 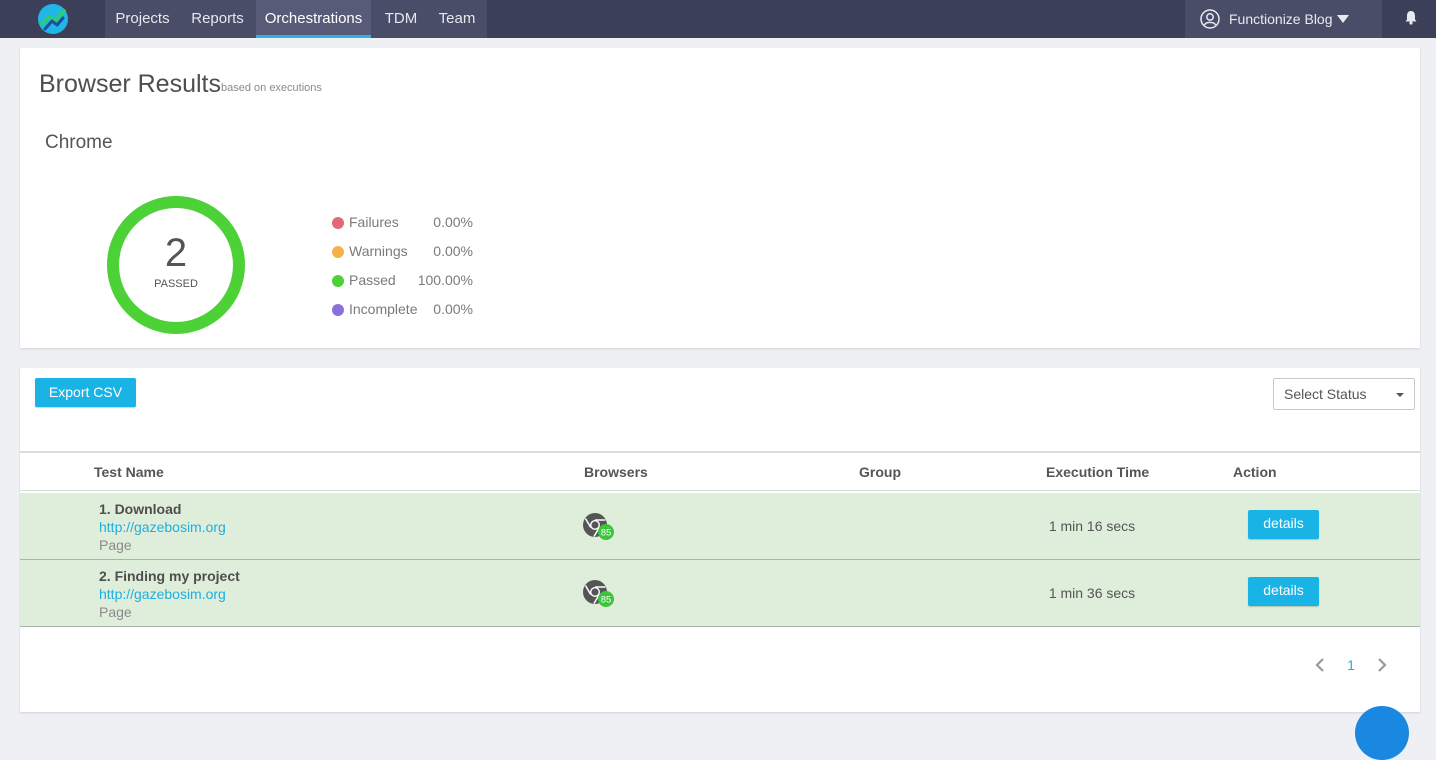 I want to click on header-action: Action, so click(x=1255, y=472).